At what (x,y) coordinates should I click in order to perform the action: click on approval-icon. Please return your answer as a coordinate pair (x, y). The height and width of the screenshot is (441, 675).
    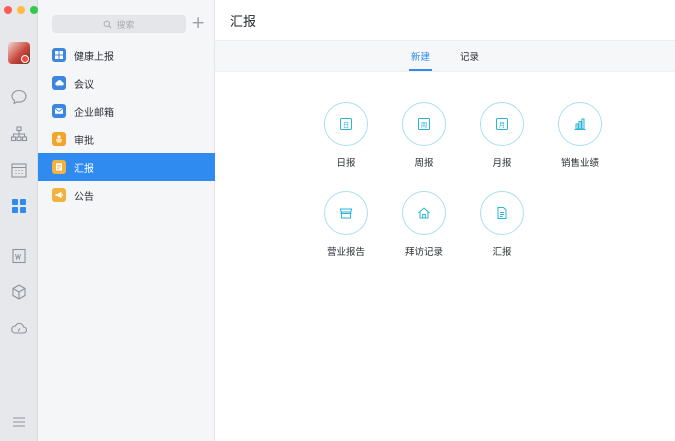
    Looking at the image, I should click on (59, 139).